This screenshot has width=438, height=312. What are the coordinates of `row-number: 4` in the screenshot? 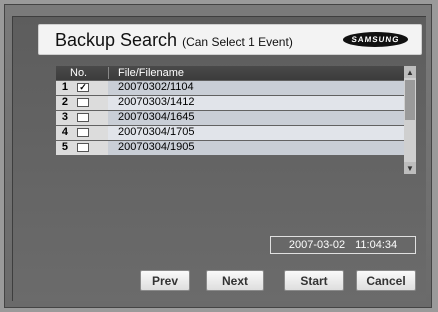 It's located at (64, 132).